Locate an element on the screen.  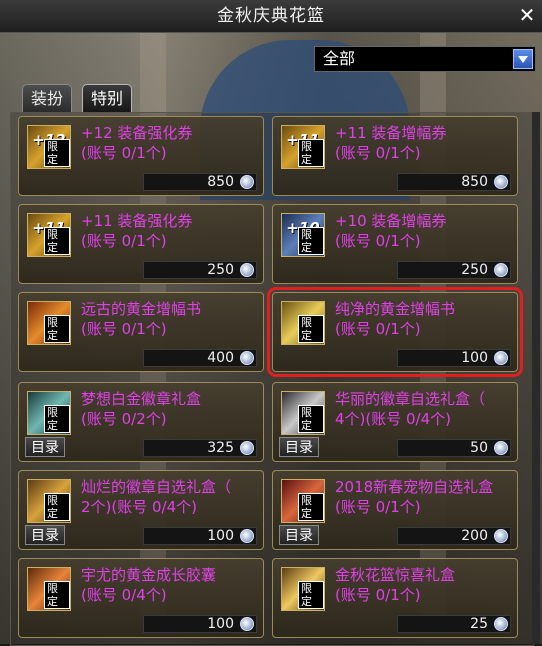
item-name: 华丽的徽章自选礼盒（ is located at coordinates (410, 399).